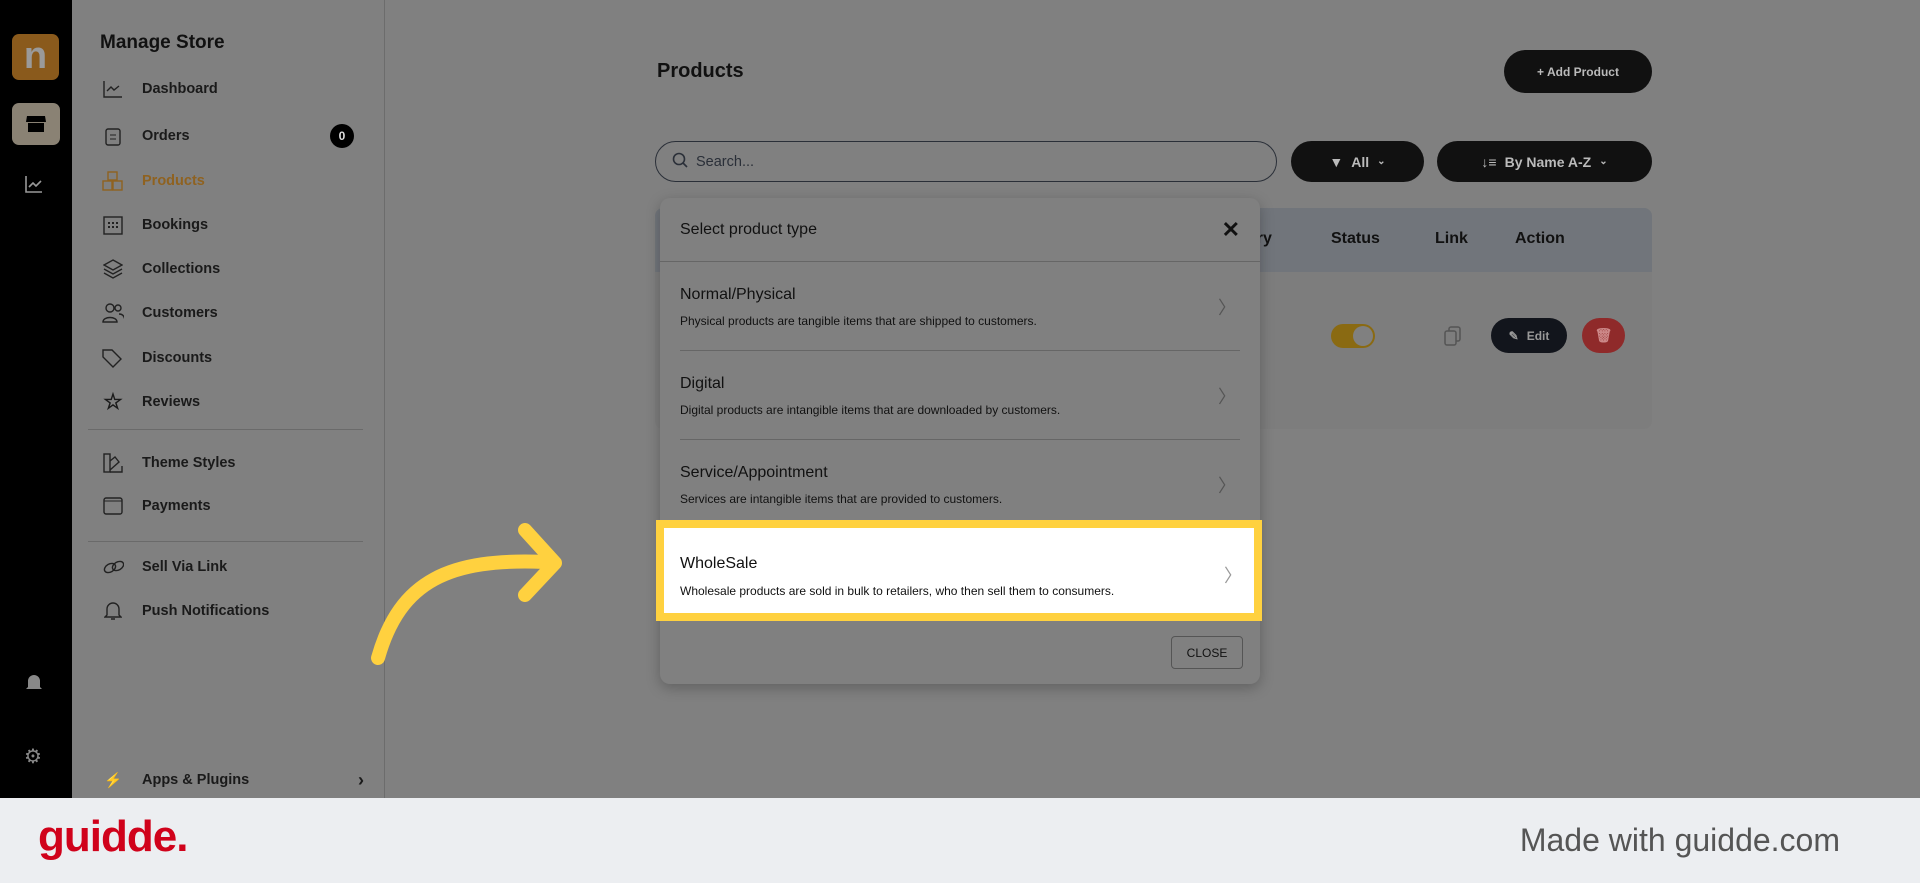 Image resolution: width=1920 pixels, height=883 pixels. Describe the element at coordinates (177, 358) in the screenshot. I see `sidebar-item-label: Discounts` at that location.